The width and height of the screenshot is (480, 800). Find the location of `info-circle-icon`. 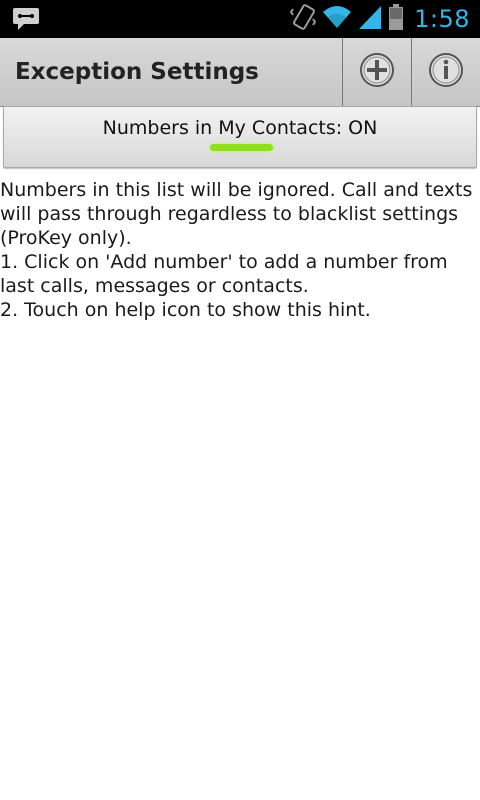

info-circle-icon is located at coordinates (446, 72).